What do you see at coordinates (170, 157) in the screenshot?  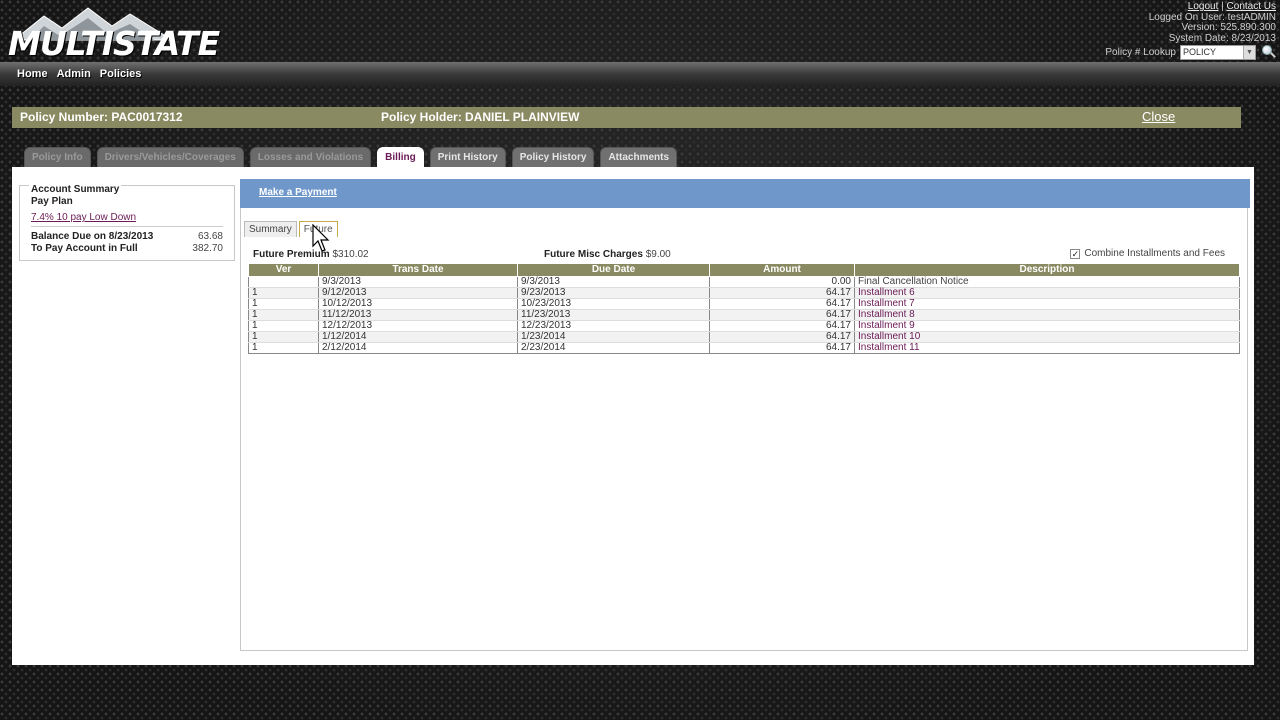 I see `tab-drivers-vehicles-coverages: Drivers/Vehicles/Coverages` at bounding box center [170, 157].